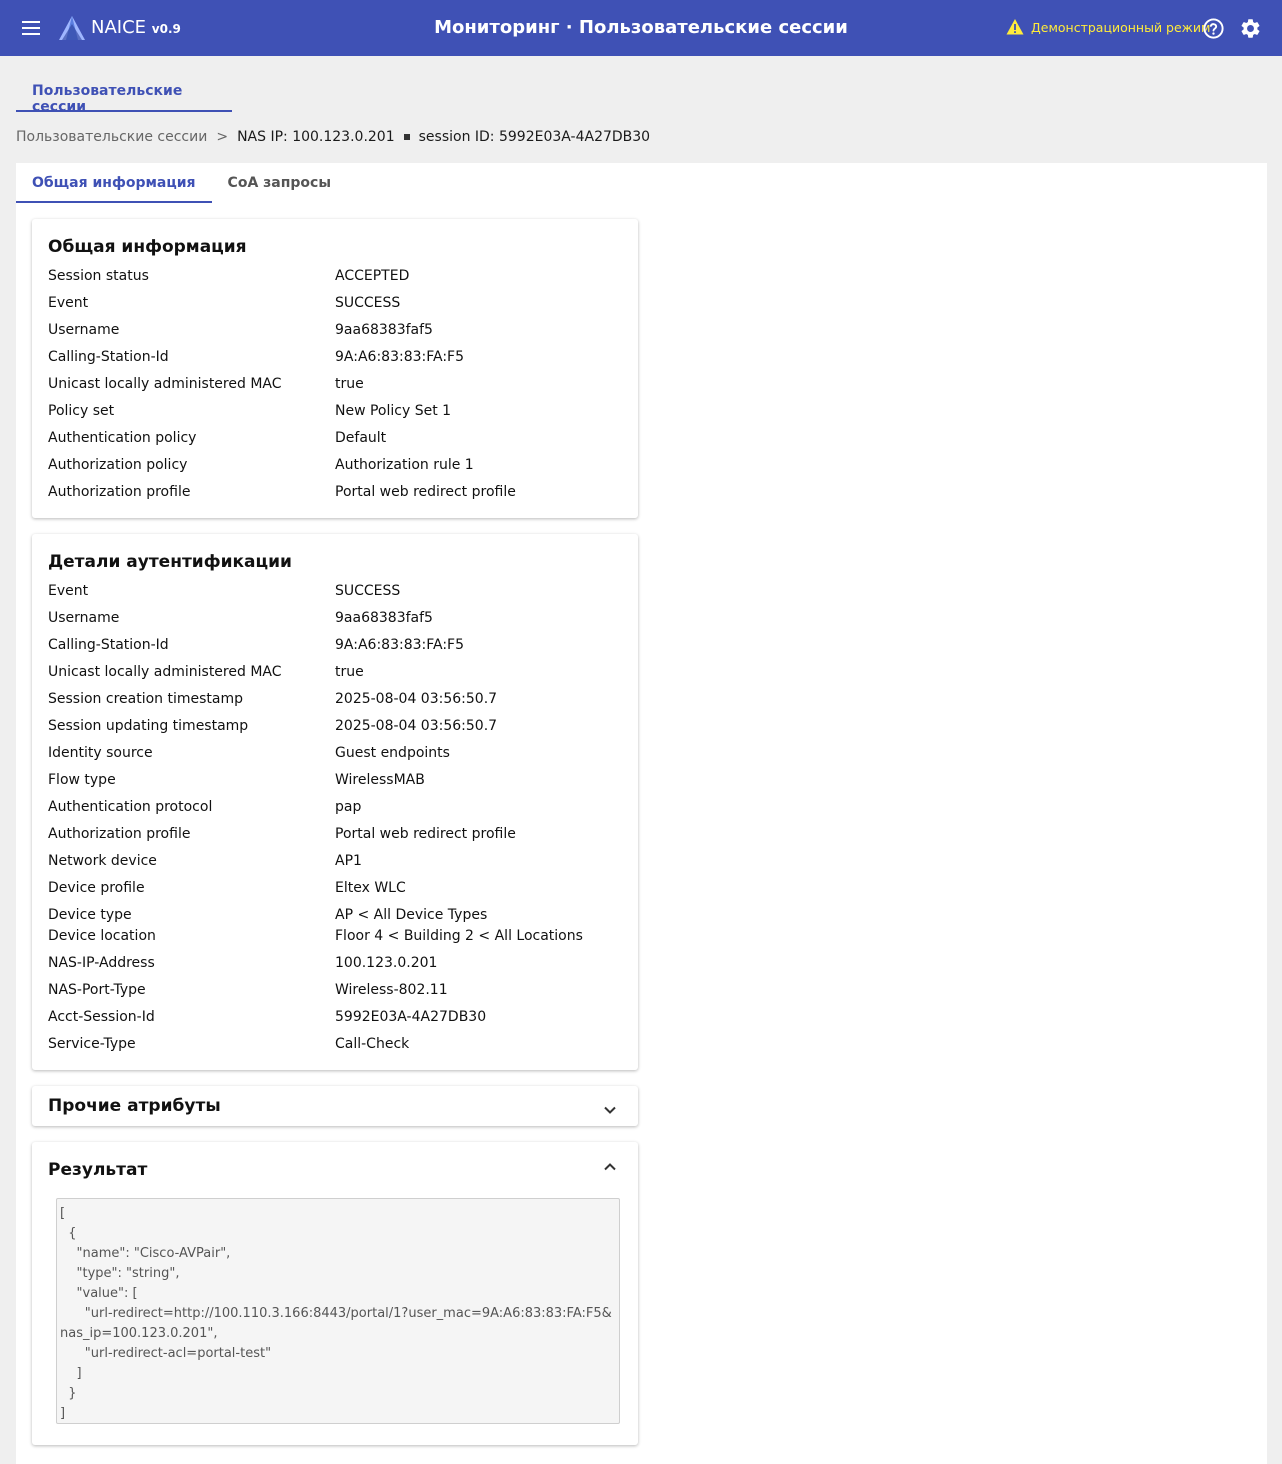 This screenshot has height=1464, width=1282. I want to click on info-row-value: Call-Check, so click(372, 1044).